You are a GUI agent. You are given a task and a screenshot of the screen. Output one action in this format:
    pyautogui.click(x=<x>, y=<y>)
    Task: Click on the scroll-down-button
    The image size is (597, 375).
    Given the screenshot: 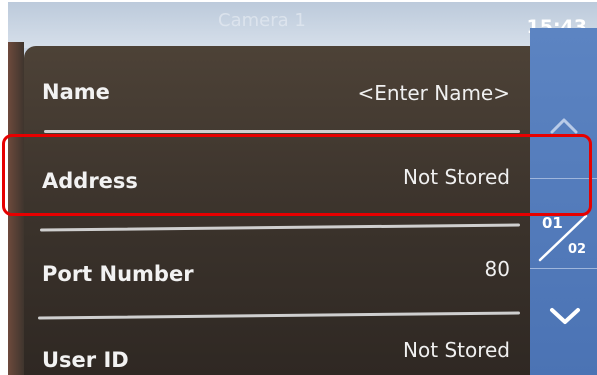 What is the action you would take?
    pyautogui.click(x=563, y=316)
    